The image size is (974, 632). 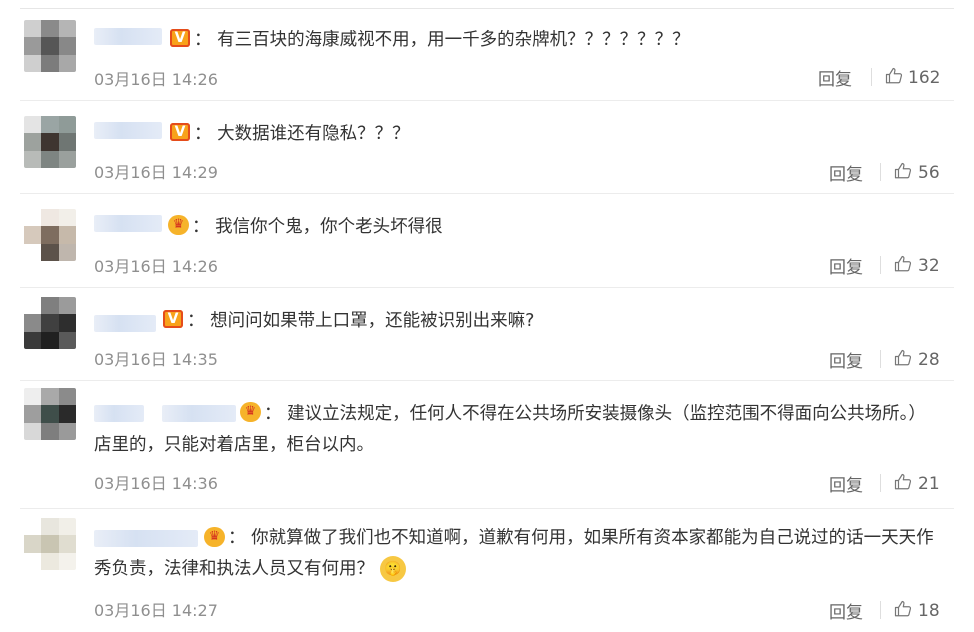 What do you see at coordinates (156, 610) in the screenshot?
I see `comment-timestamp: 03月16日 14:27` at bounding box center [156, 610].